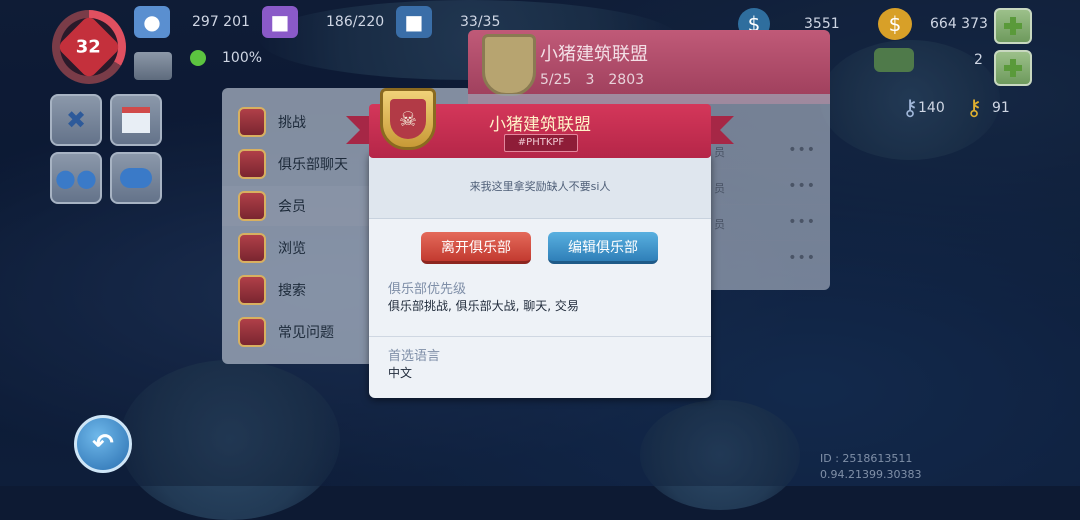 The image size is (1080, 520). Describe the element at coordinates (427, 289) in the screenshot. I see `priority-label: 俱乐部优先级` at that location.